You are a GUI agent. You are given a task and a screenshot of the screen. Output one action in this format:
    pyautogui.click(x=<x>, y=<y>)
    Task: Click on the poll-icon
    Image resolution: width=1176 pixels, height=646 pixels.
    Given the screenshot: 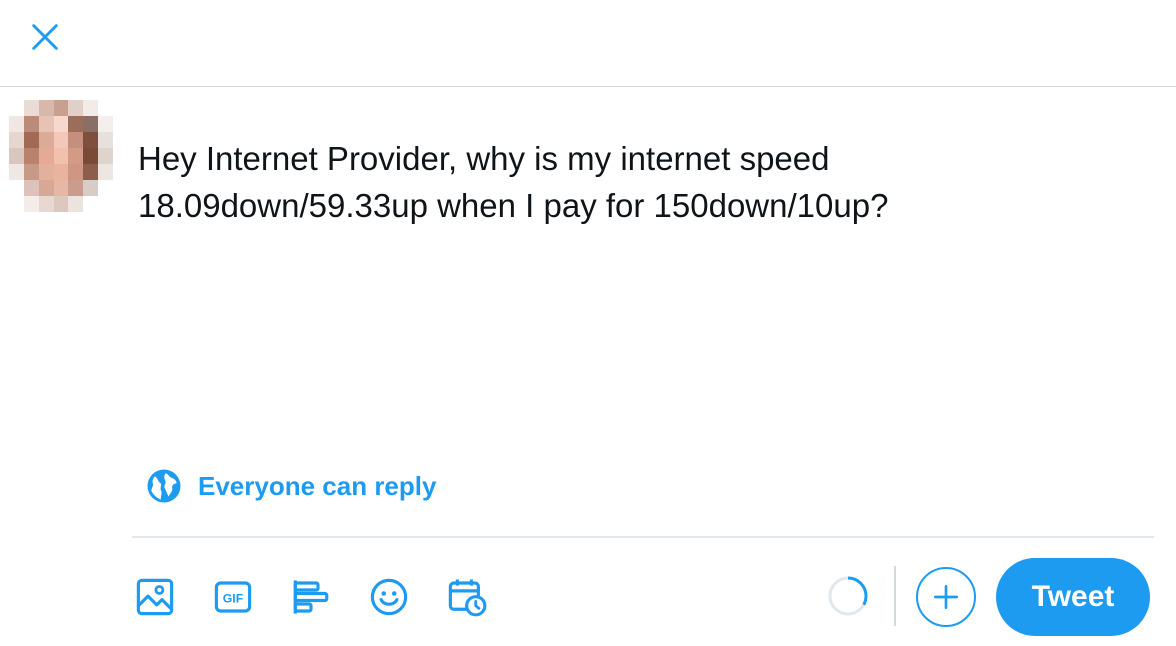 What is the action you would take?
    pyautogui.click(x=311, y=597)
    